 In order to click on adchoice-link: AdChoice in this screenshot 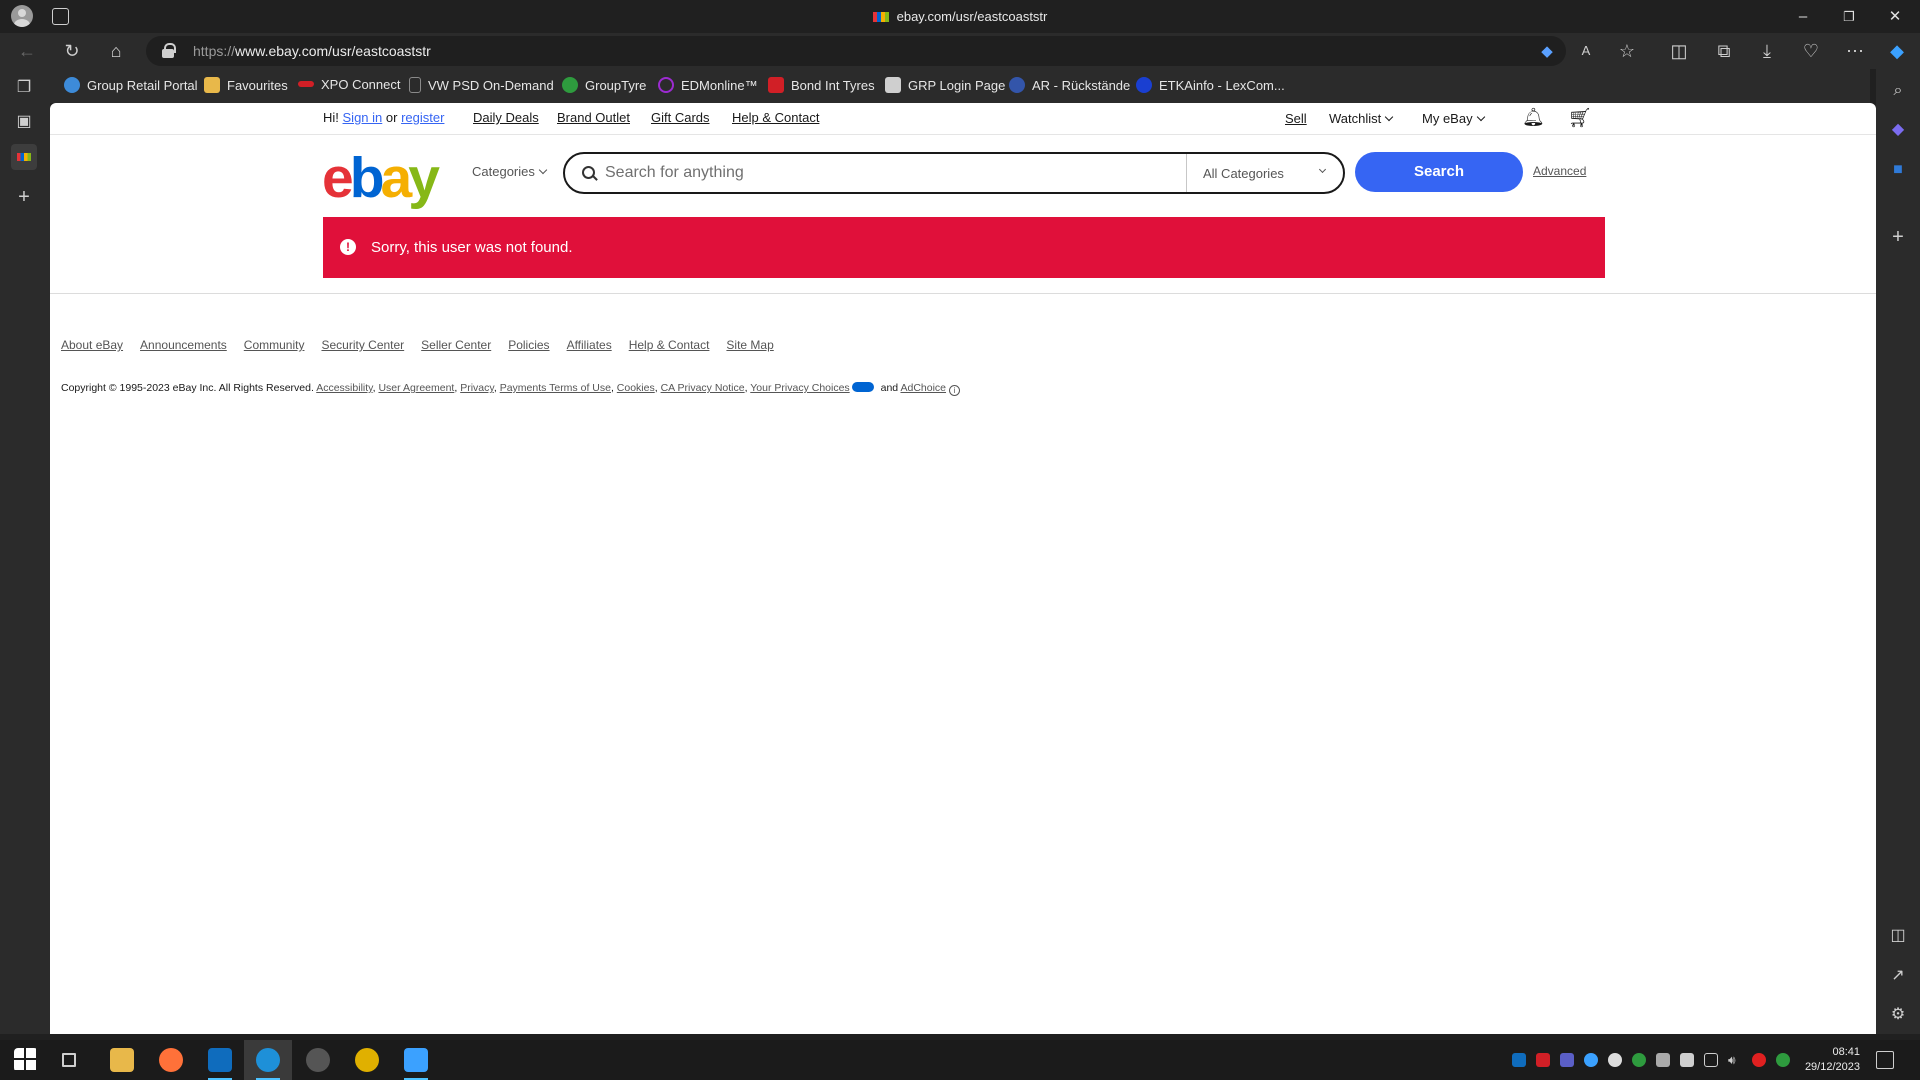, I will do `click(923, 388)`.